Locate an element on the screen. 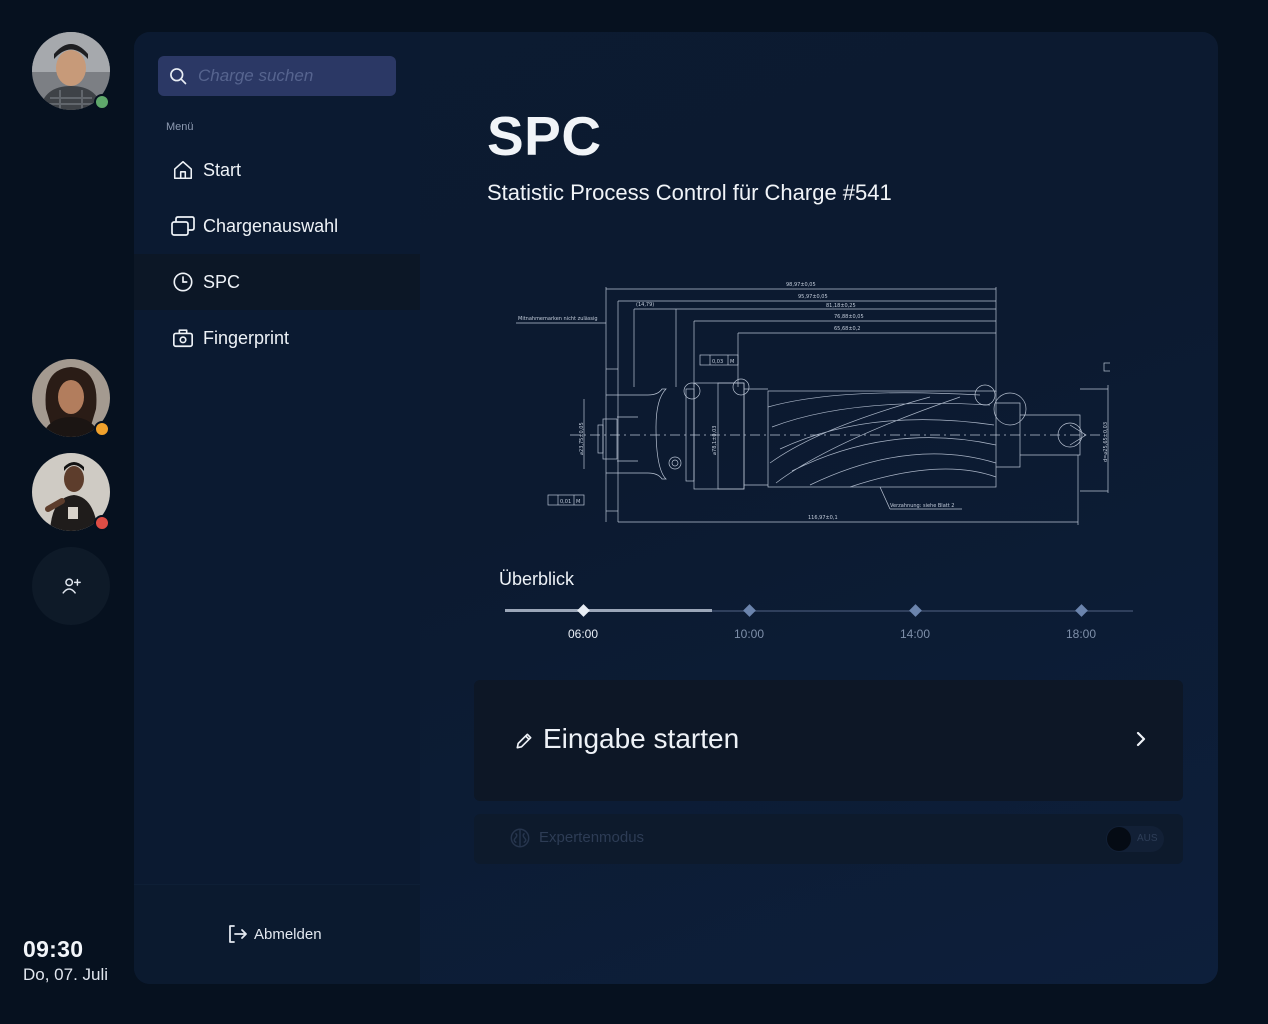 Image resolution: width=1268 pixels, height=1024 pixels. brain-icon is located at coordinates (520, 838).